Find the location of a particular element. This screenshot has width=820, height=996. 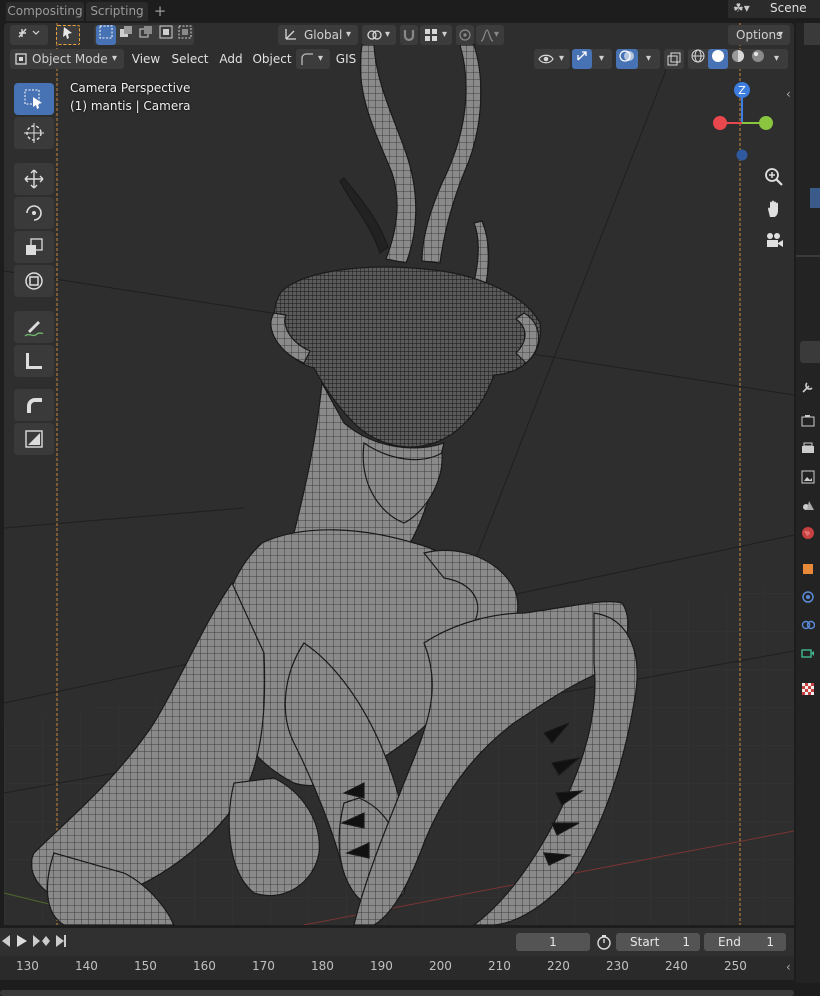

overlays-dropdown: ▾ is located at coordinates (638, 59).